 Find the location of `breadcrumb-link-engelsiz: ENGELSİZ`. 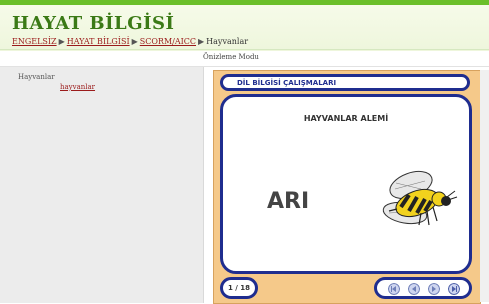

breadcrumb-link-engelsiz: ENGELSİZ is located at coordinates (34, 41).